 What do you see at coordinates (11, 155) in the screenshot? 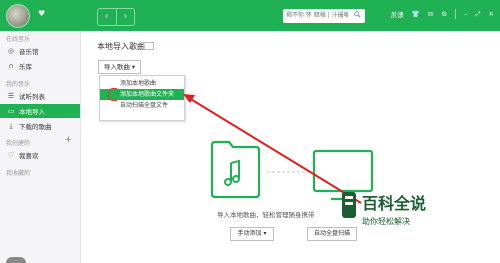
I see `heart-outline-icon: ♡` at bounding box center [11, 155].